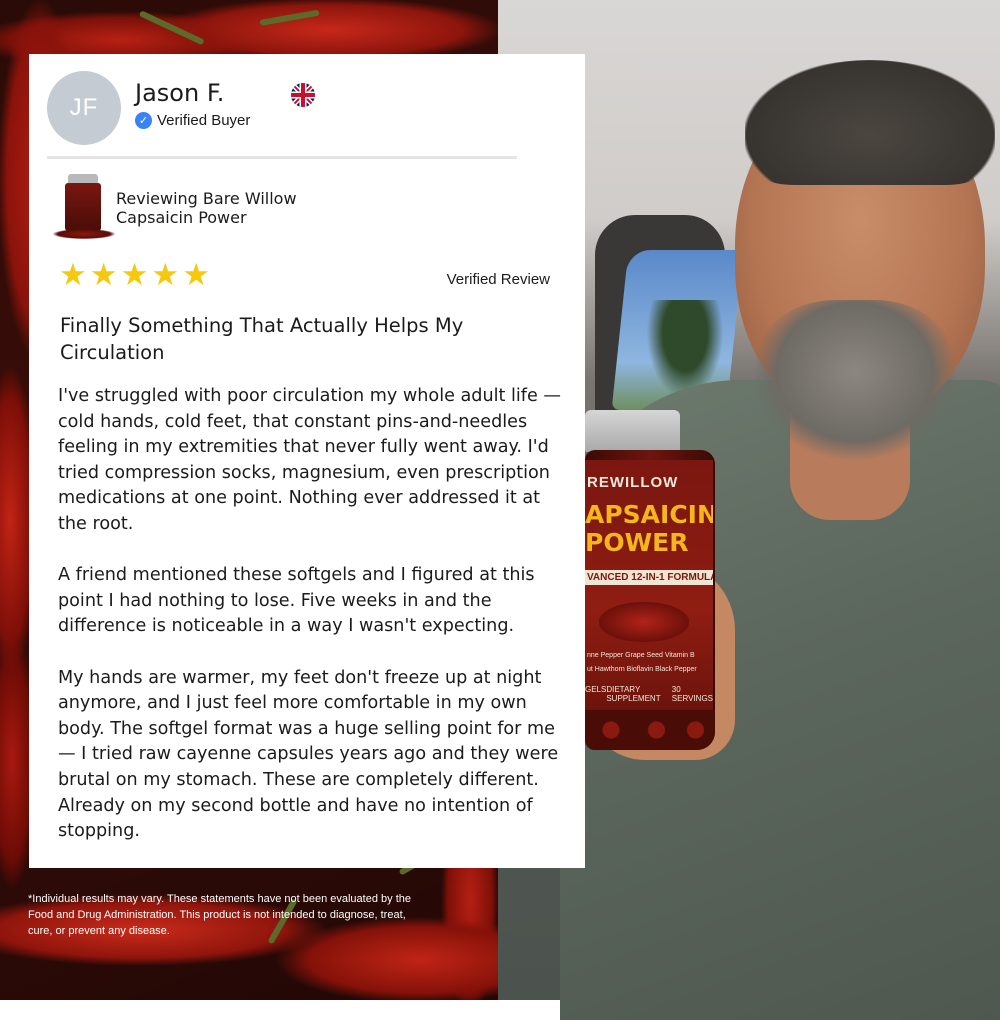 The image size is (1000, 1020). Describe the element at coordinates (633, 694) in the screenshot. I see `bottle-foot-supplement: DIETARY SUPPLEMENT` at that location.